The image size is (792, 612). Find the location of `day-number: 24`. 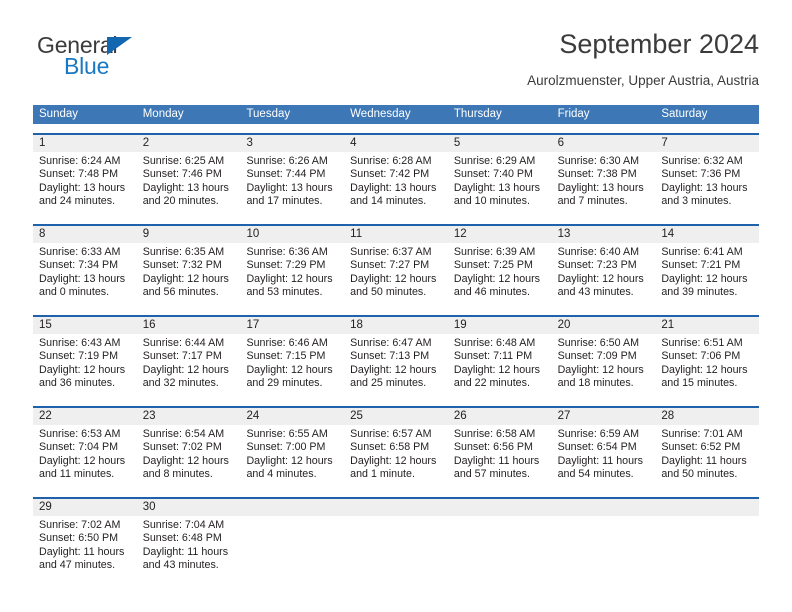

day-number: 24 is located at coordinates (292, 416).